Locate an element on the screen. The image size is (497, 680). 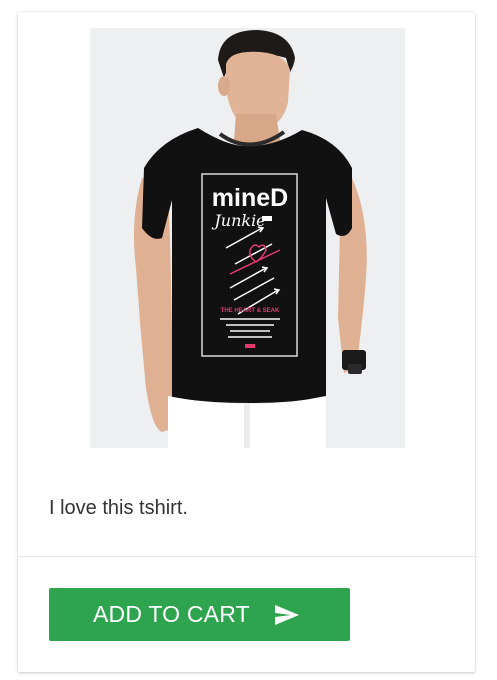
add-to-cart-button: ADD TO CART is located at coordinates (199, 614).